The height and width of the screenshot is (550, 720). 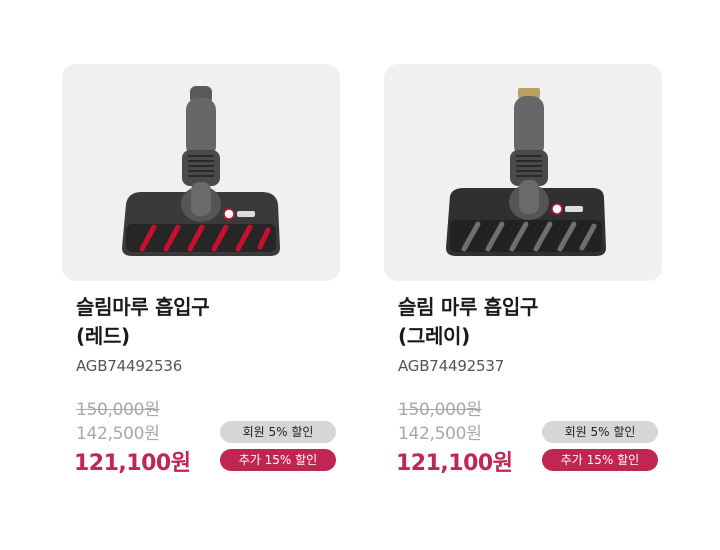 I want to click on product-title-line1: 슬림 마루 흡입구, so click(x=530, y=307).